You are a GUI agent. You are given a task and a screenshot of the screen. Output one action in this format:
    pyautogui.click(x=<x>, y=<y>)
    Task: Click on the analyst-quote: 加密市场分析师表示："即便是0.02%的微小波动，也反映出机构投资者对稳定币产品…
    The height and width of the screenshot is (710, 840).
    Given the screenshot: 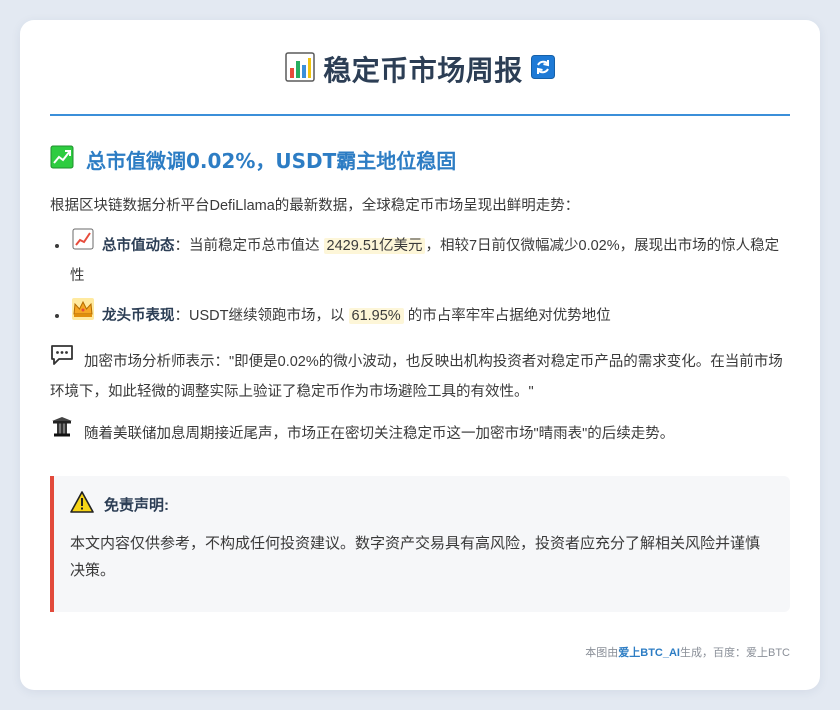 What is the action you would take?
    pyautogui.click(x=420, y=375)
    